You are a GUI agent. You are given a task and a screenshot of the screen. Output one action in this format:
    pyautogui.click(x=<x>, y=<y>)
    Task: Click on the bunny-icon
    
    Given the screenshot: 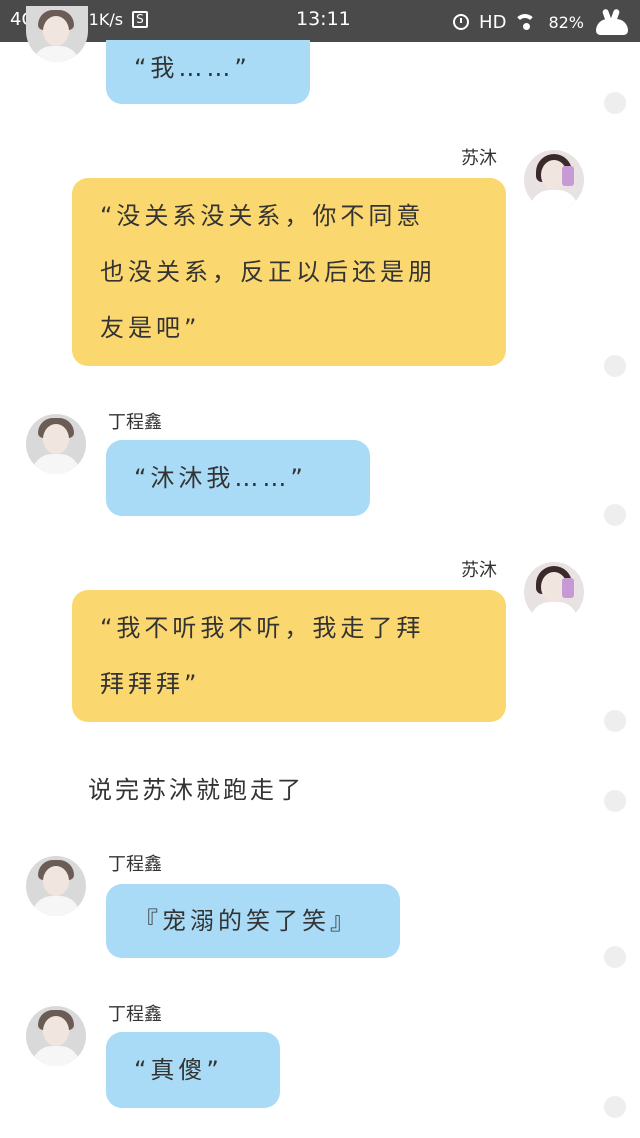 What is the action you would take?
    pyautogui.click(x=612, y=21)
    